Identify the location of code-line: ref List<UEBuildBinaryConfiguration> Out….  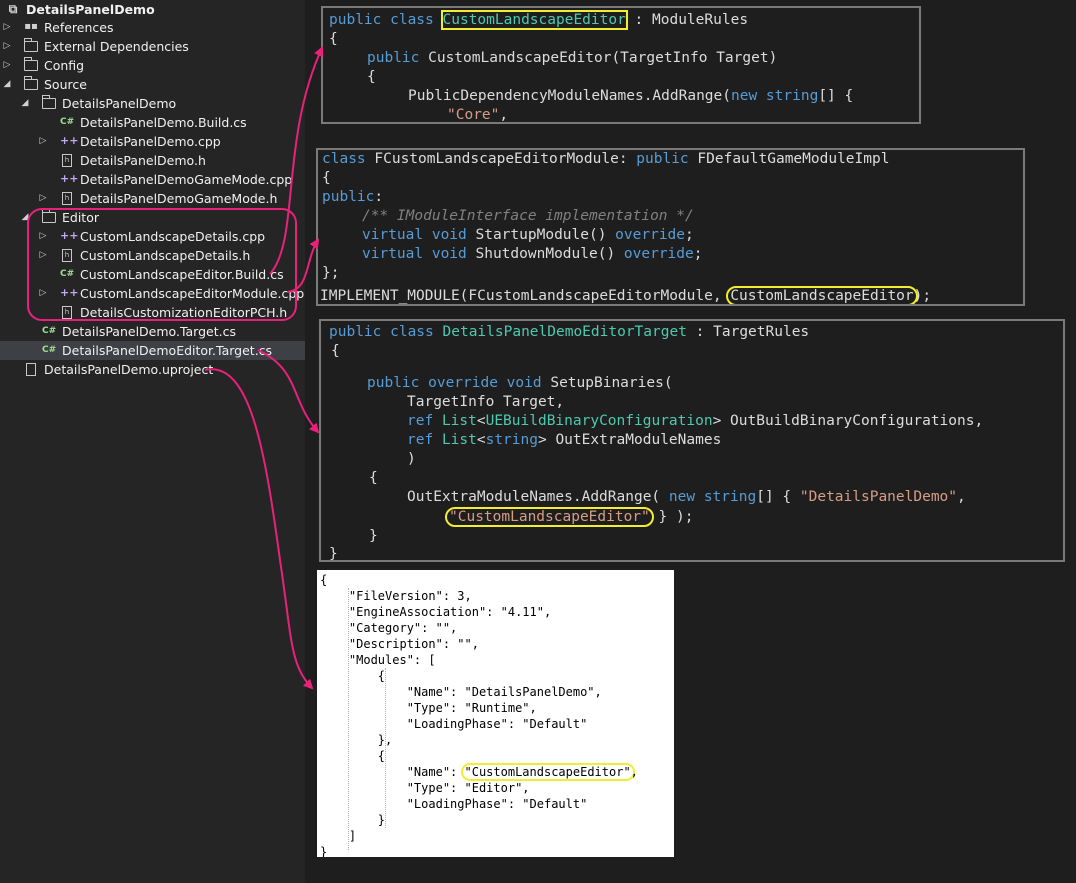
(695, 421).